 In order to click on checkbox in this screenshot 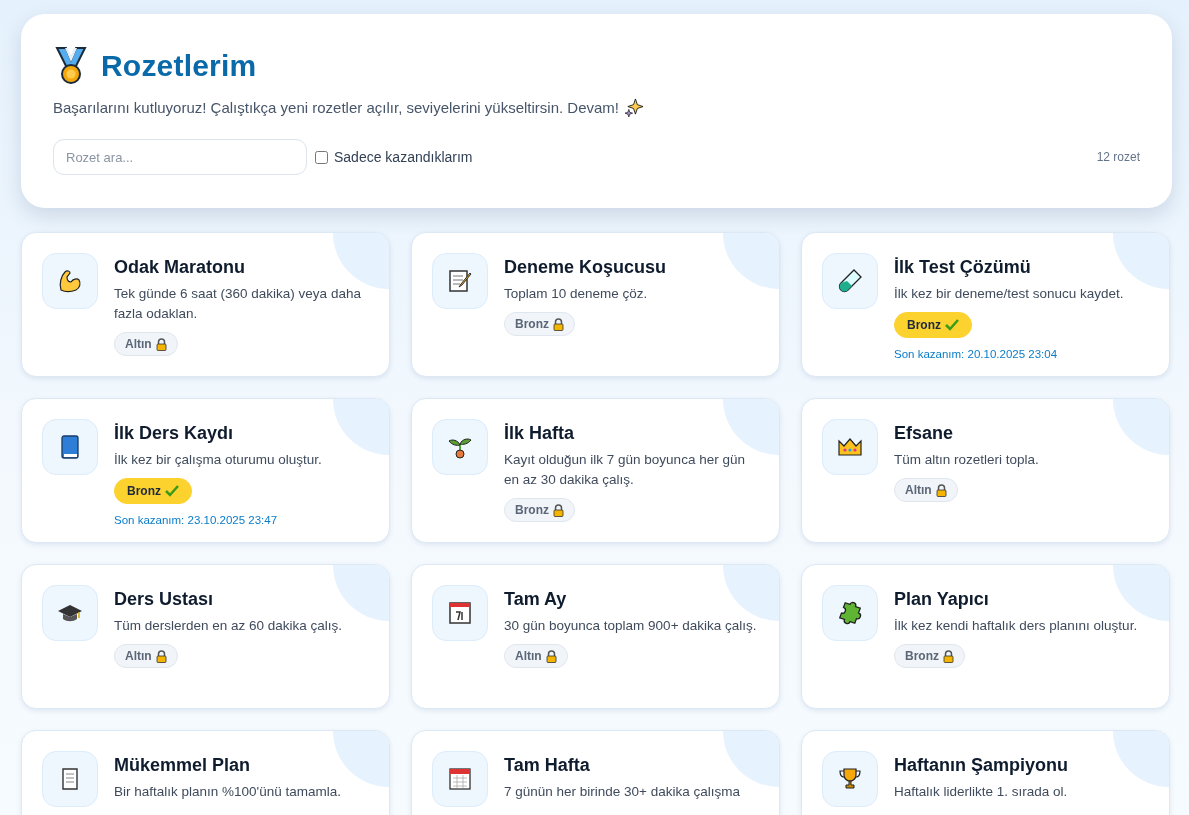, I will do `click(321, 157)`.